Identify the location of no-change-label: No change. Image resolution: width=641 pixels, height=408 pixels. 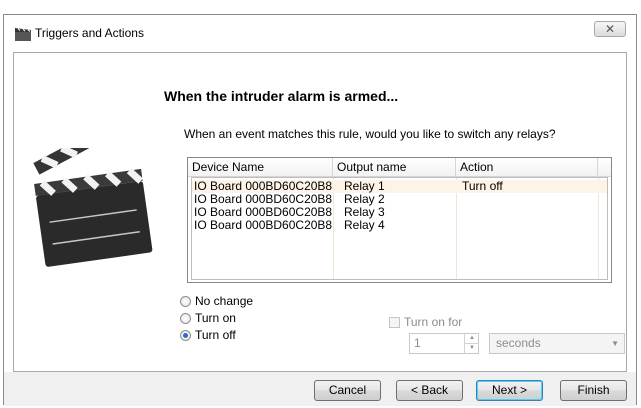
(224, 301).